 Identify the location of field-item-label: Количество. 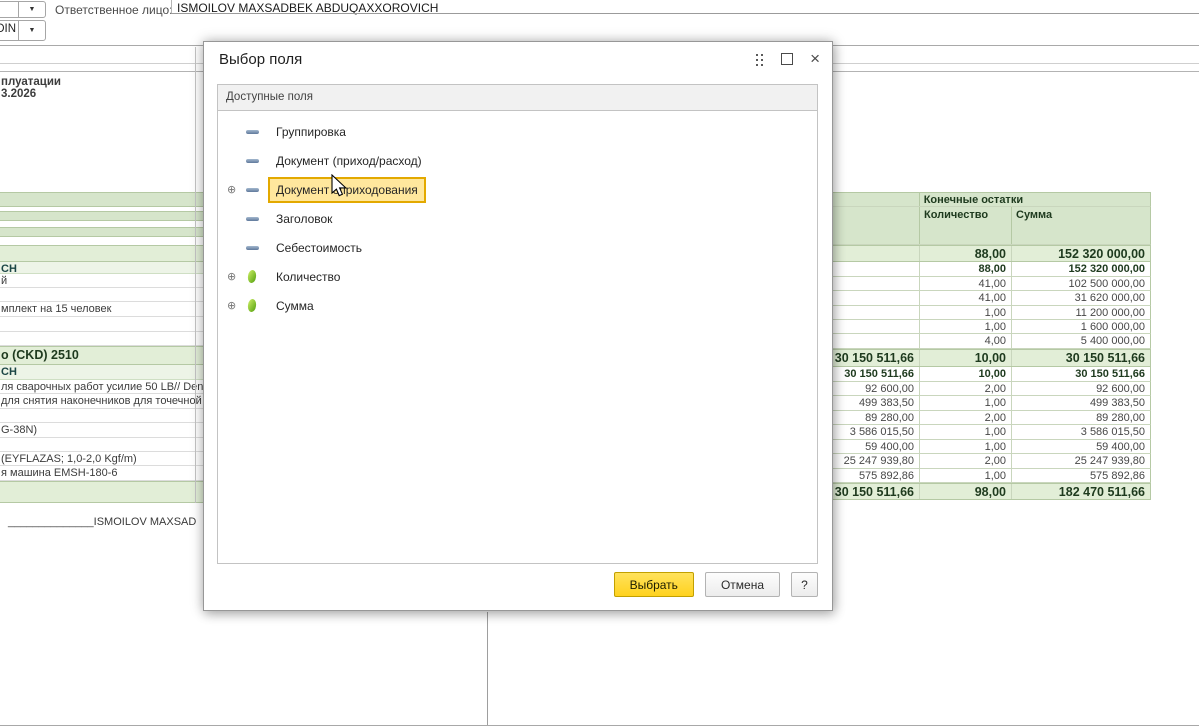
(308, 276).